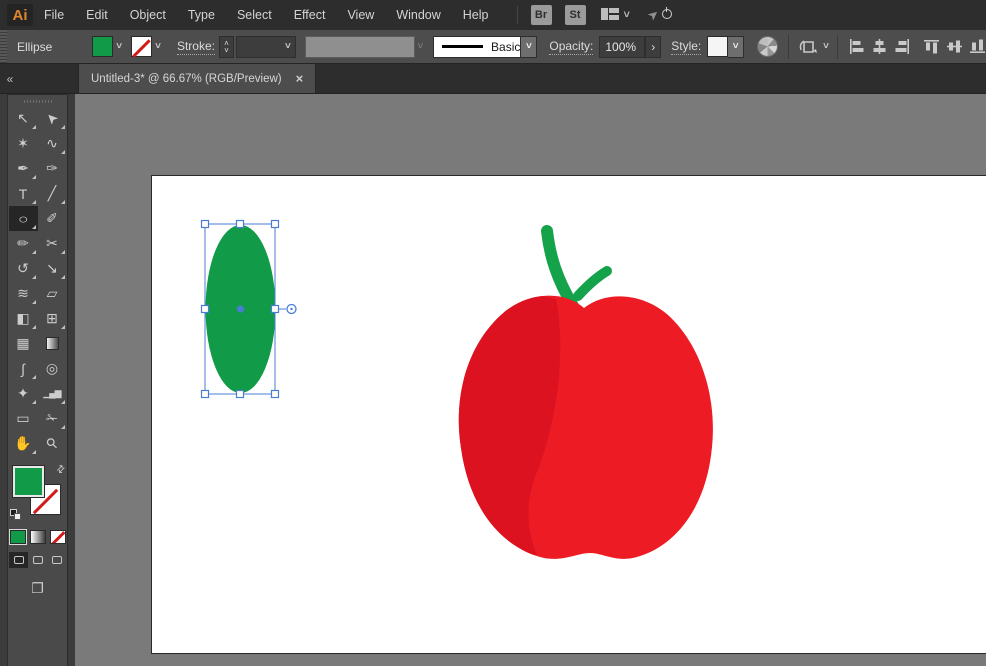  I want to click on tab-close-icon: ×, so click(300, 78).